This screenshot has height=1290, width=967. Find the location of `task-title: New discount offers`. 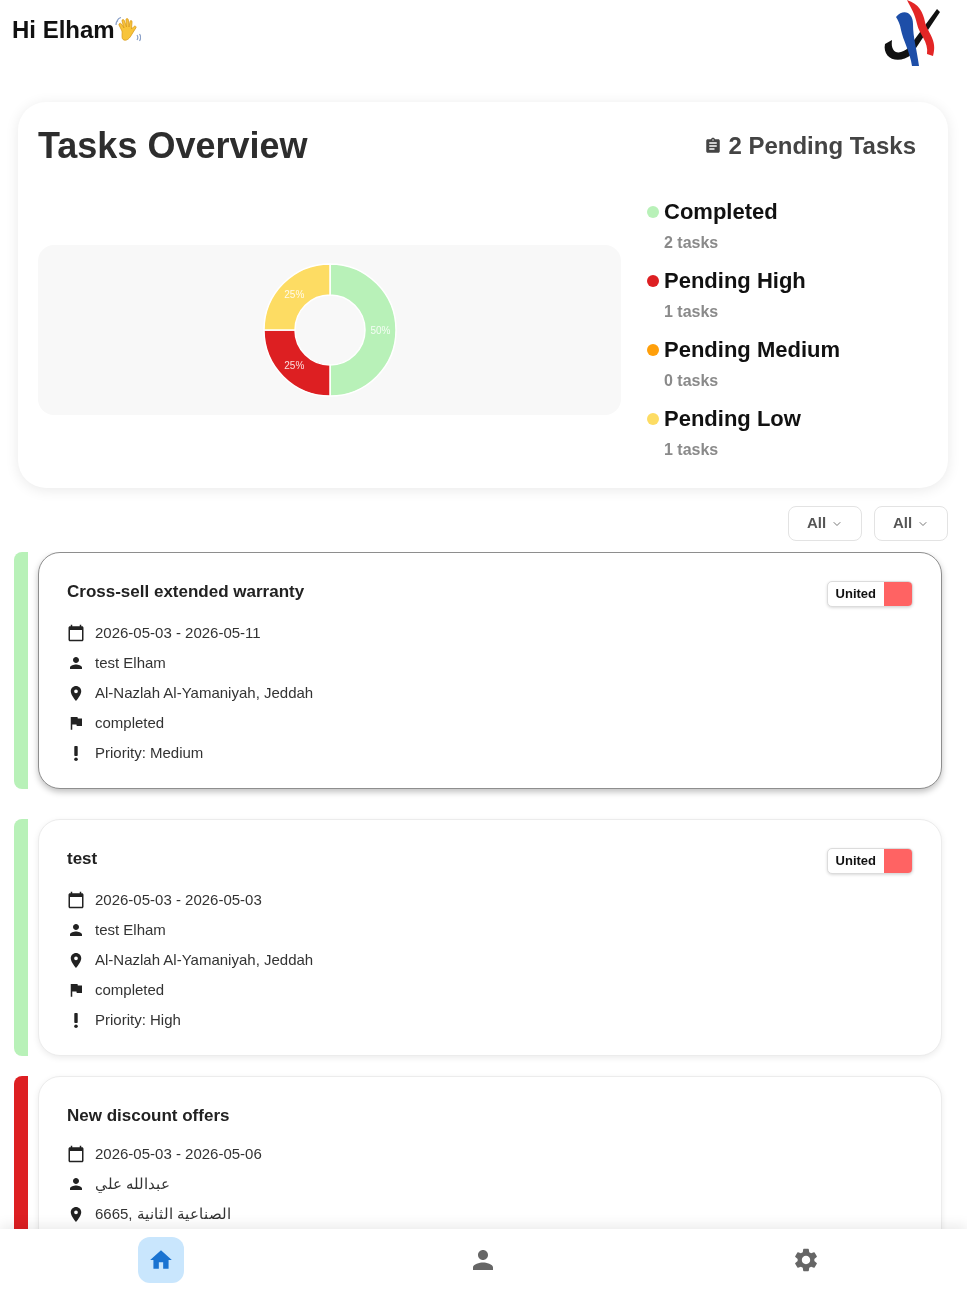

task-title: New discount offers is located at coordinates (148, 1116).